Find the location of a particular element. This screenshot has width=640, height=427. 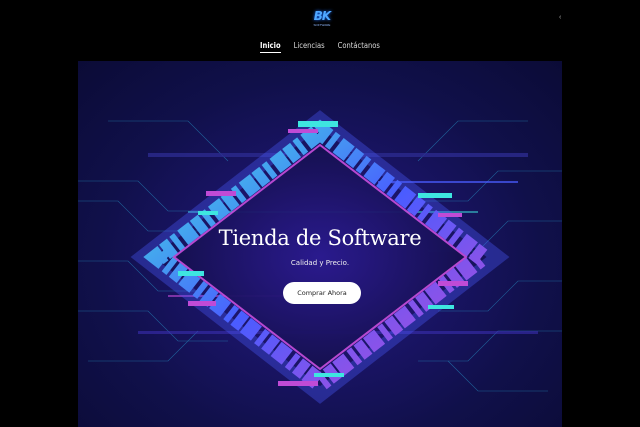

menu-icon: ‹ is located at coordinates (560, 17).